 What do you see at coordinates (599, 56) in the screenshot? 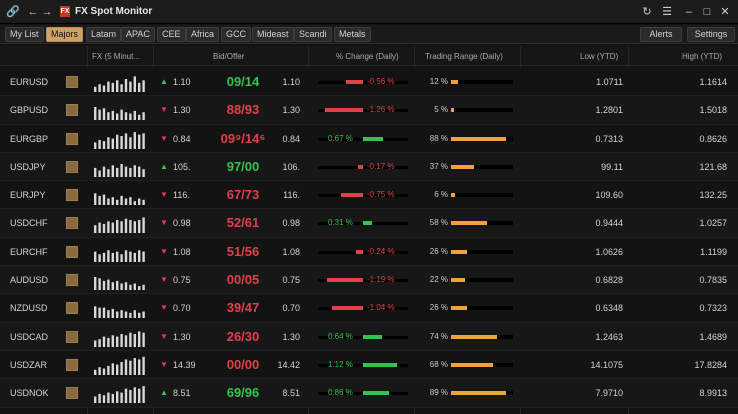
I see `column-header-low-ytd: Low (YTD)` at bounding box center [599, 56].